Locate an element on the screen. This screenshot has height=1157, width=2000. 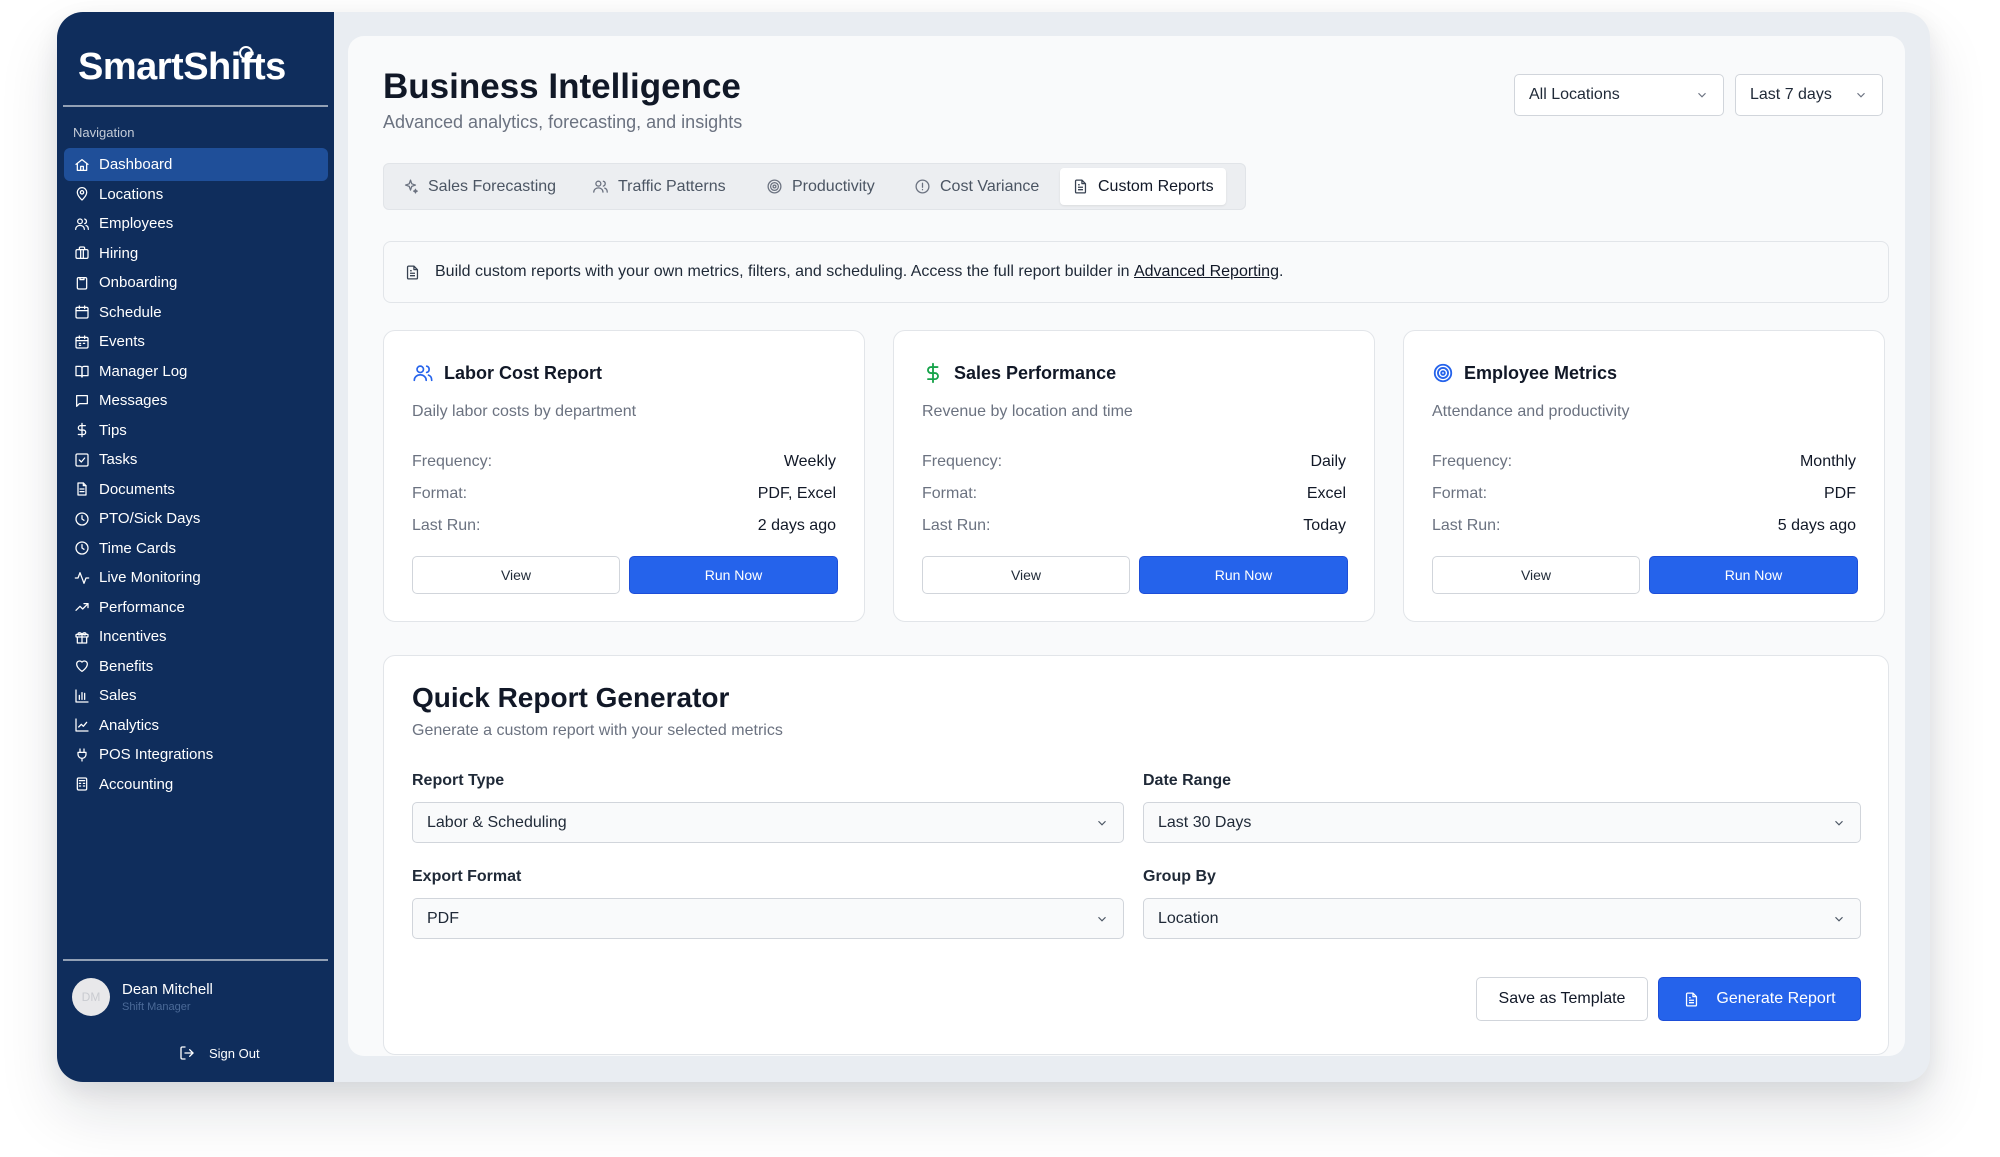
sidebar-item-tips: Tips is located at coordinates (196, 430).